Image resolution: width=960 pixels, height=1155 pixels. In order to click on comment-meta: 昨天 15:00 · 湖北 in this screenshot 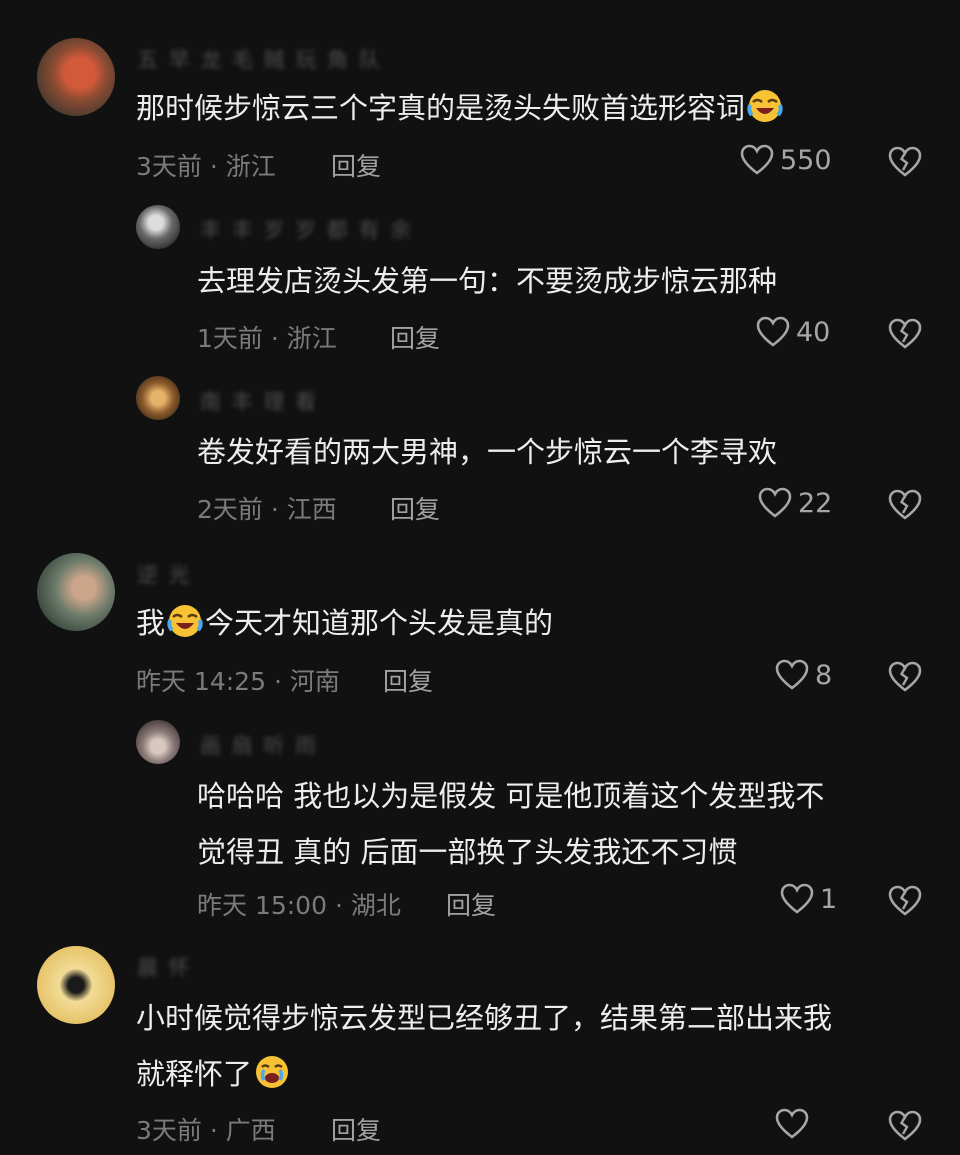, I will do `click(299, 905)`.